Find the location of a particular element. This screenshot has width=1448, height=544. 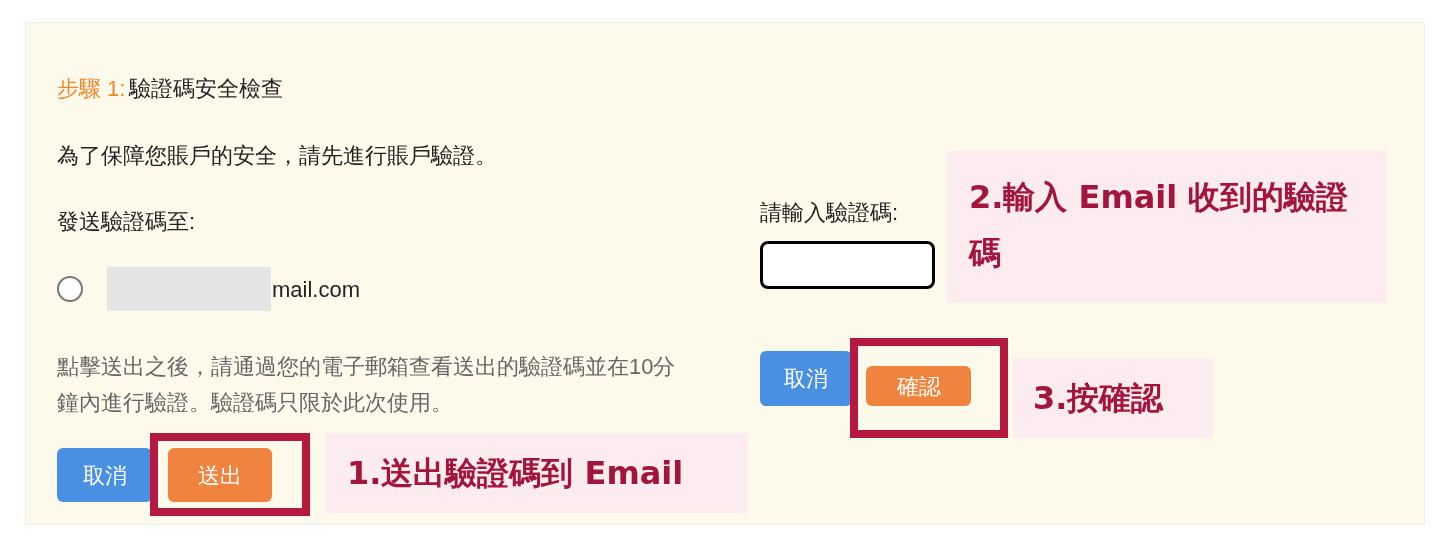

annotation-callout: 3.按確認 is located at coordinates (1113, 398).